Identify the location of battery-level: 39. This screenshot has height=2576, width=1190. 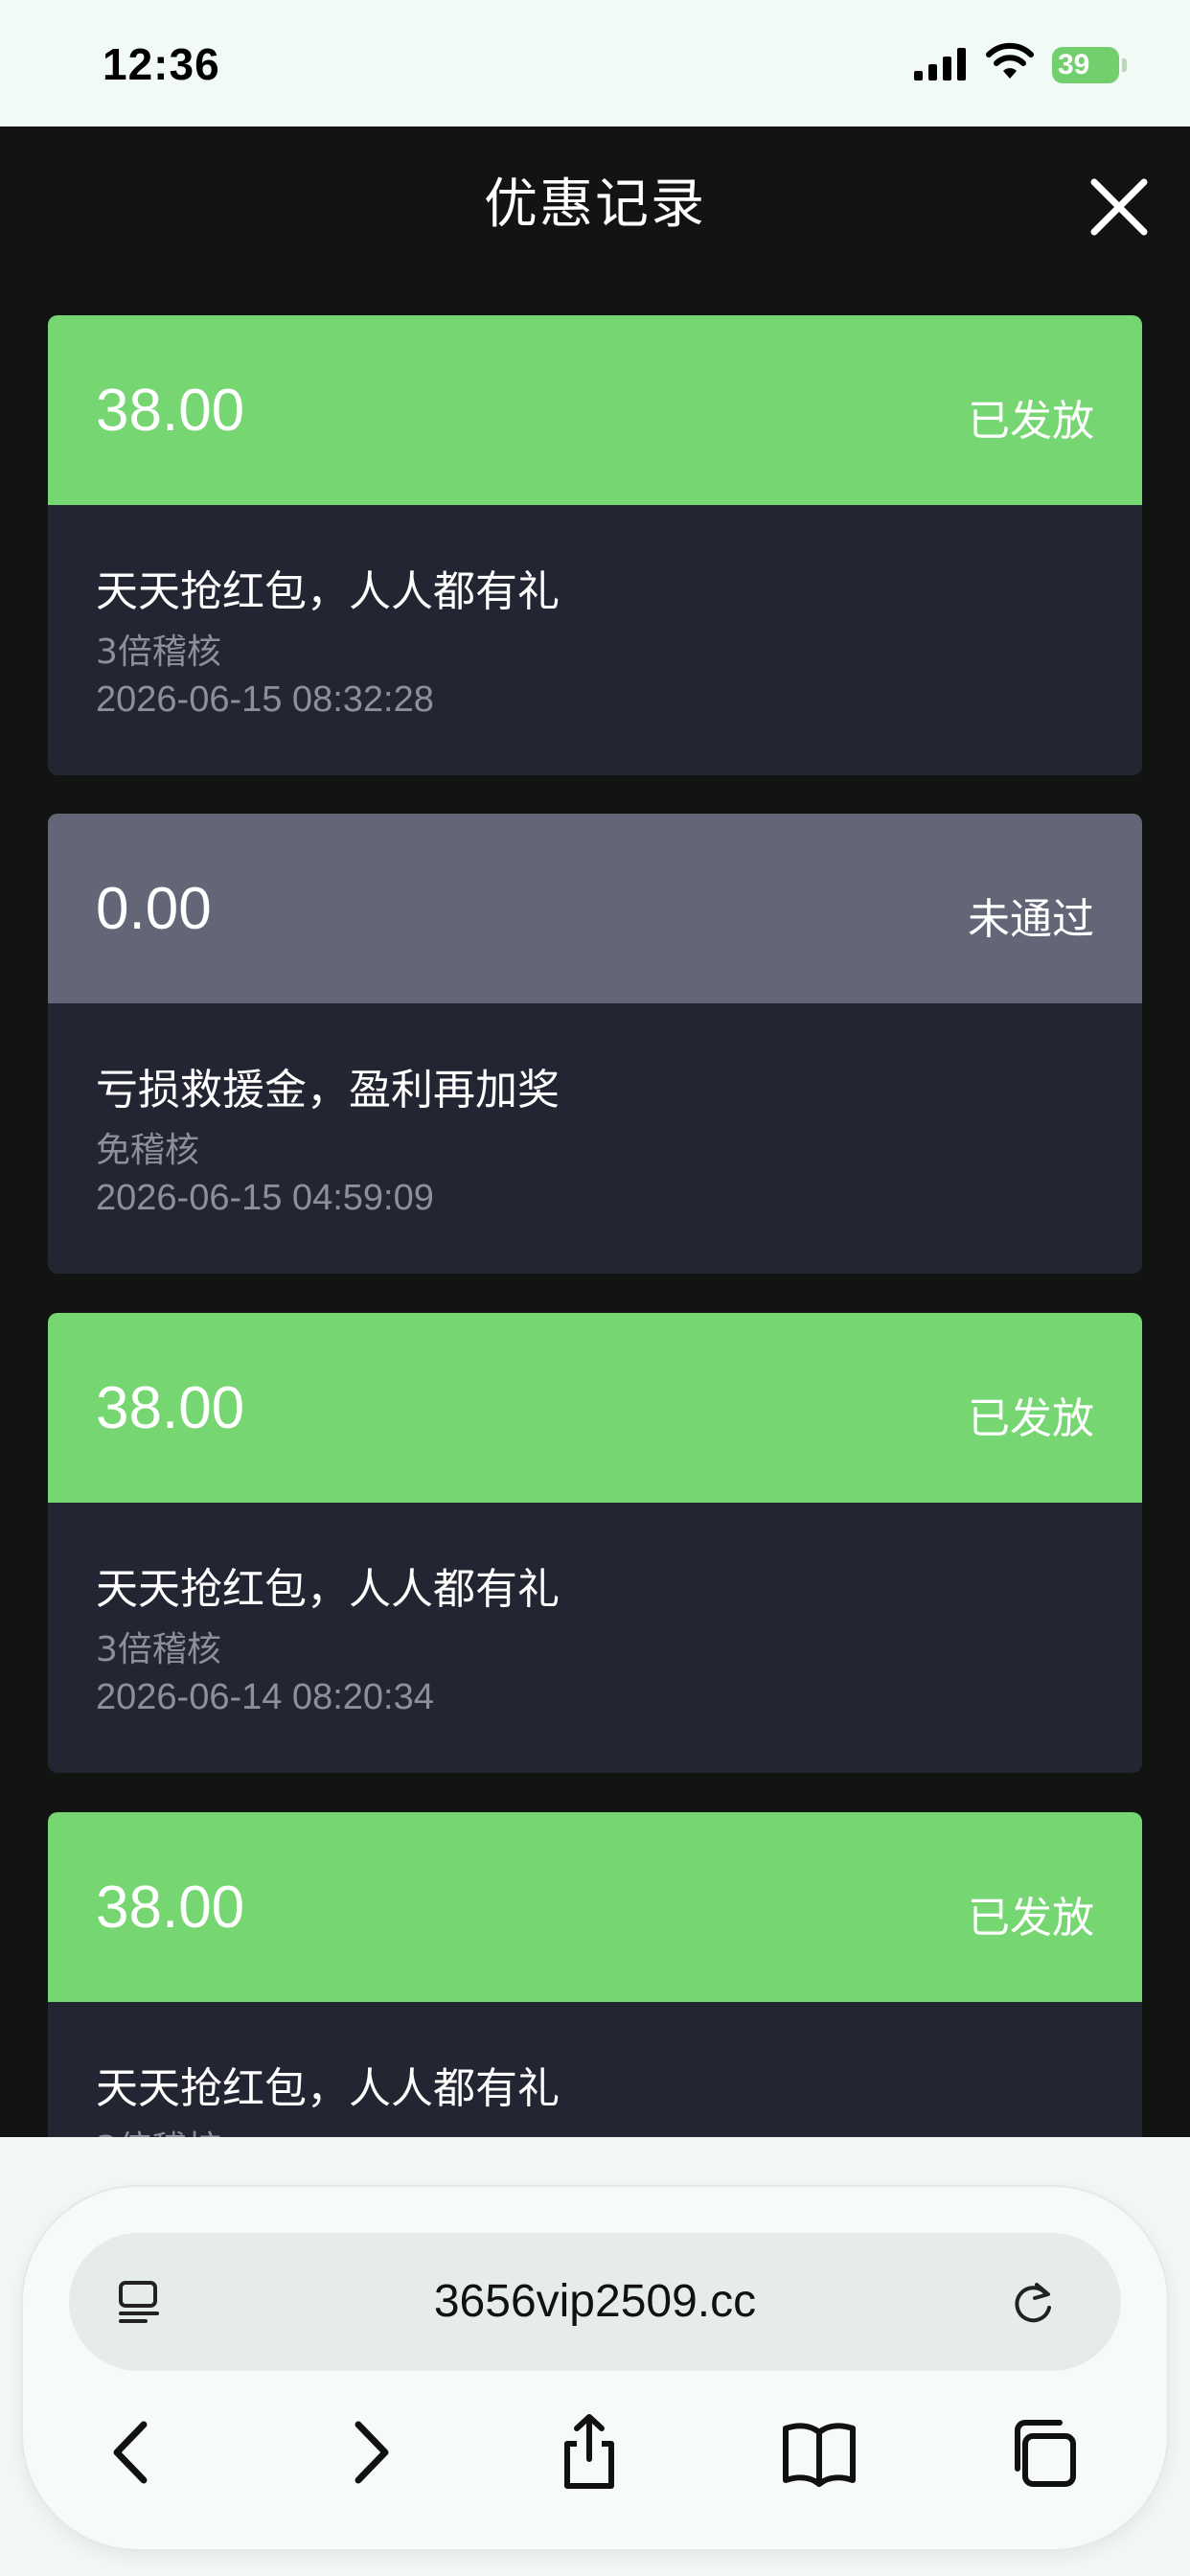
(1074, 64).